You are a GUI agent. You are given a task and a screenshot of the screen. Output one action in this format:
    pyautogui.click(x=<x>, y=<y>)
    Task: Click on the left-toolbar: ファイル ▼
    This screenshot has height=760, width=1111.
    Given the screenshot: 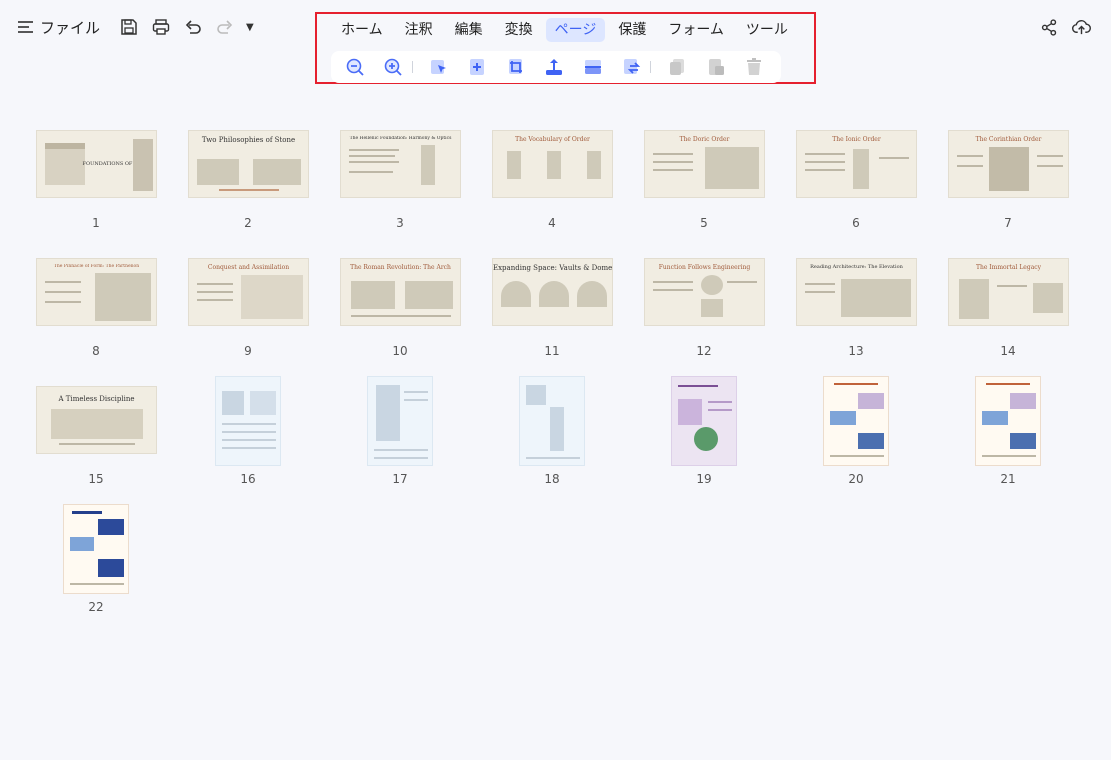 What is the action you would take?
    pyautogui.click(x=136, y=27)
    